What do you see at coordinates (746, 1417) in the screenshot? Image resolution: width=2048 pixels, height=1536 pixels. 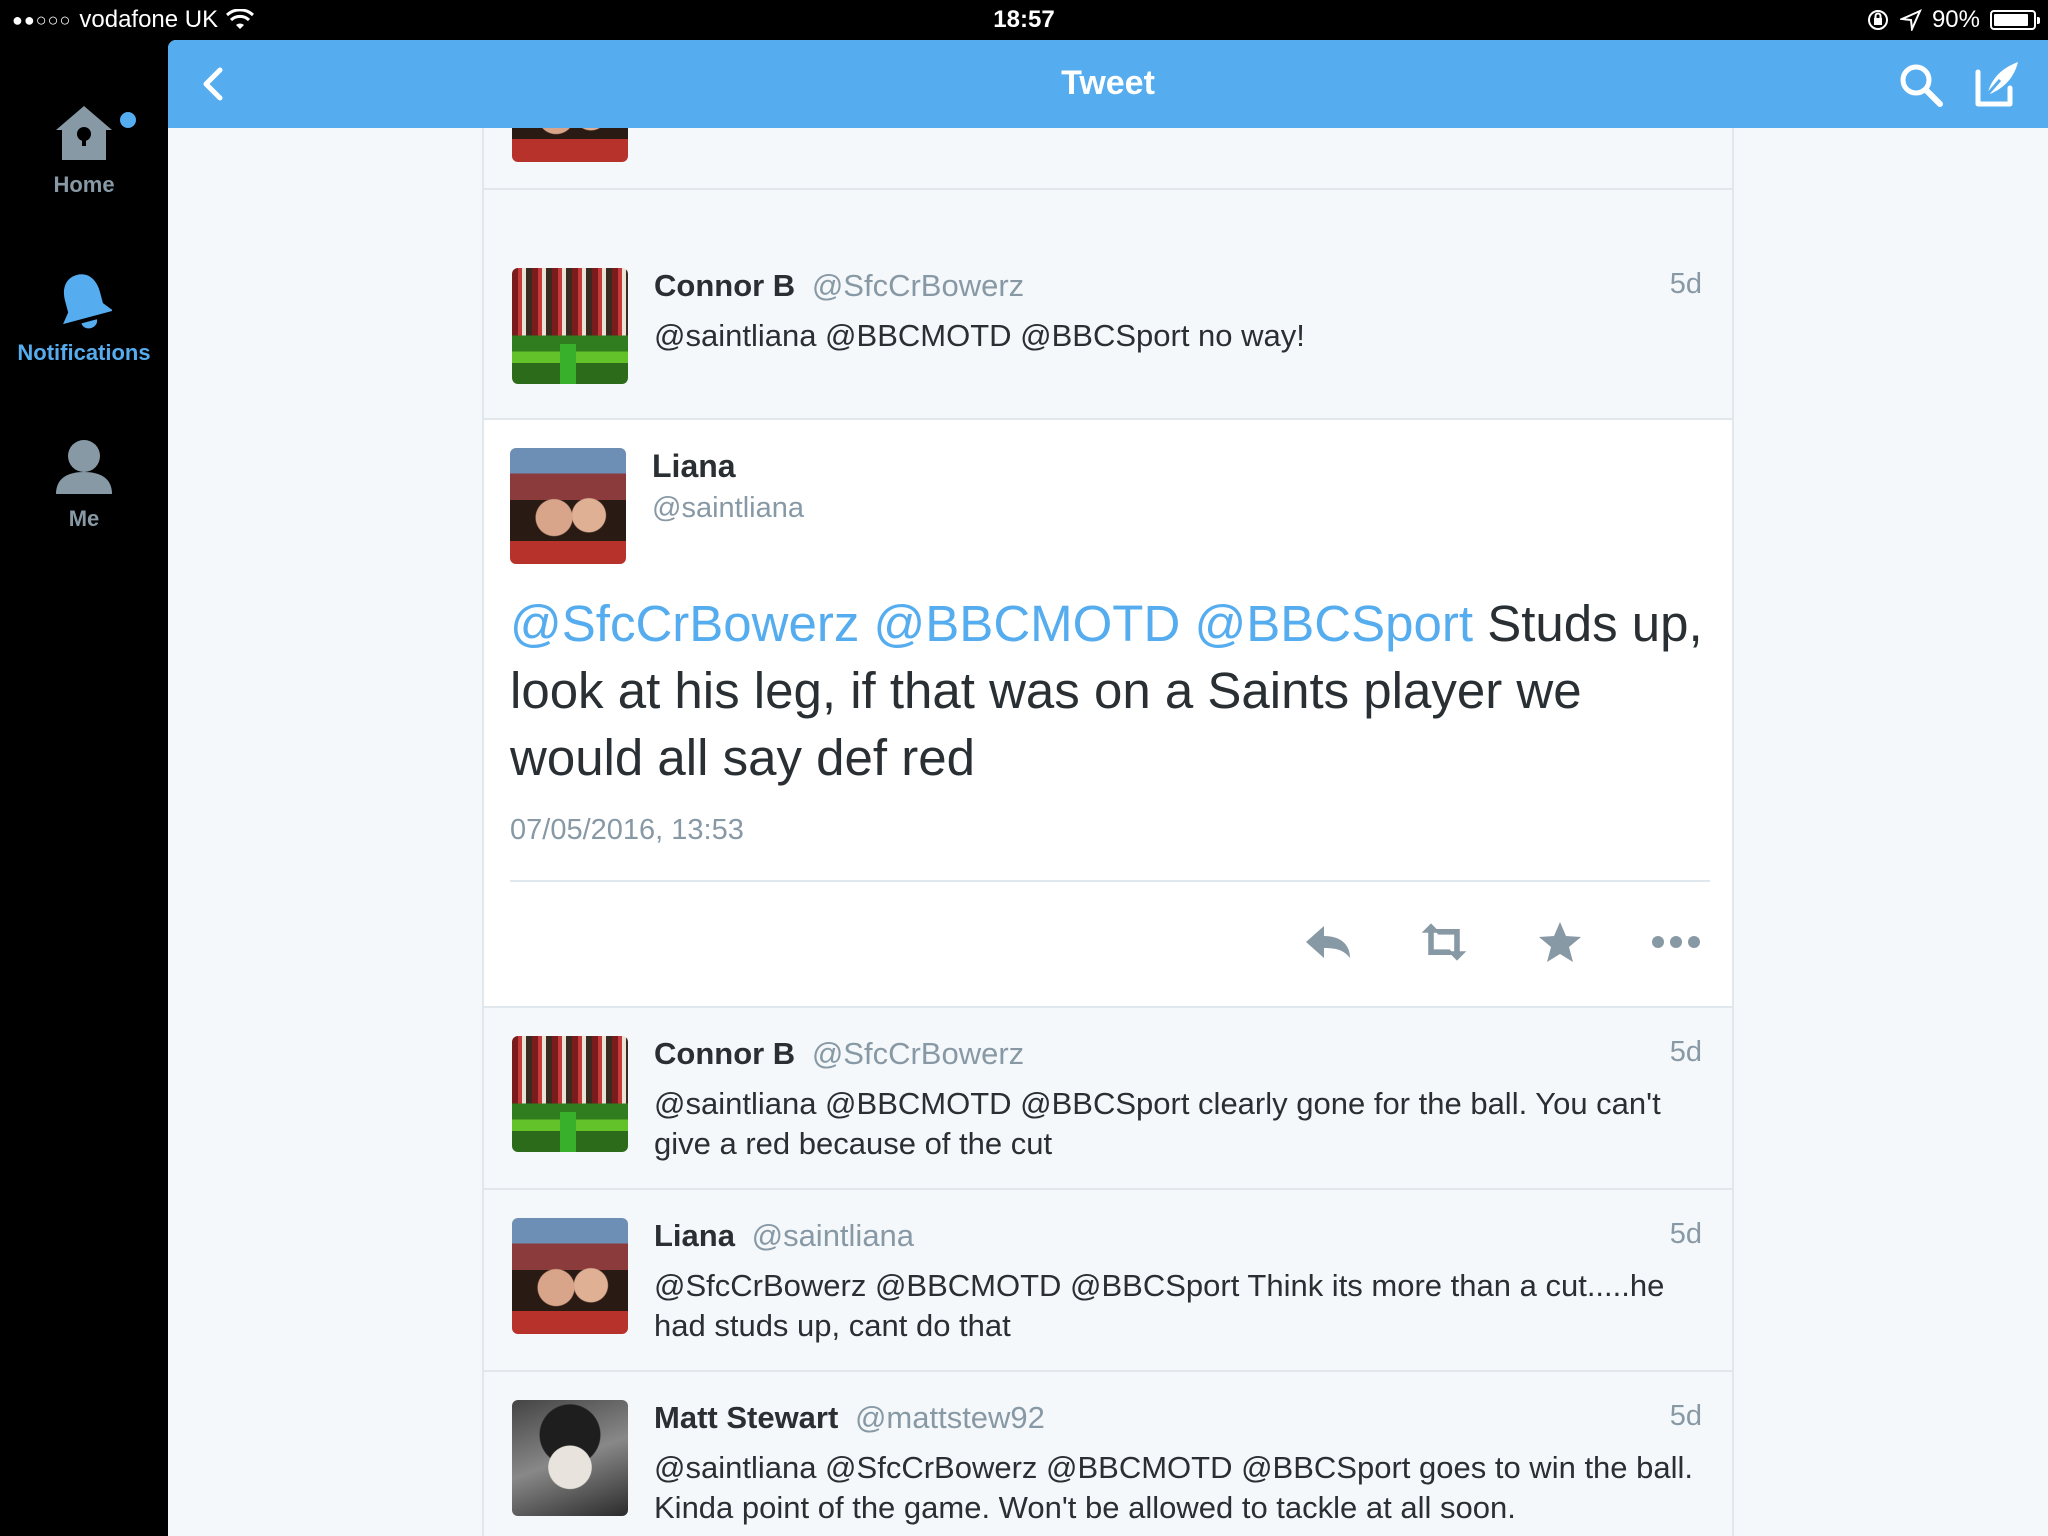 I see `author-name: Matt Stewart` at bounding box center [746, 1417].